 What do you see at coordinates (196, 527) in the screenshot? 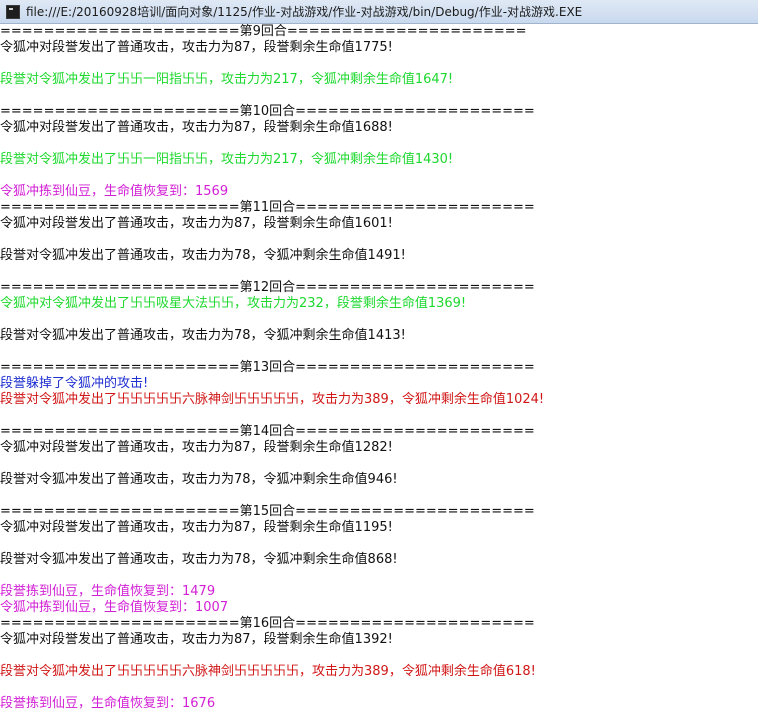
I see `console-line: 令狐冲对段誉发出了普通攻击，攻击力为87，段誉剩余生命值1195!` at bounding box center [196, 527].